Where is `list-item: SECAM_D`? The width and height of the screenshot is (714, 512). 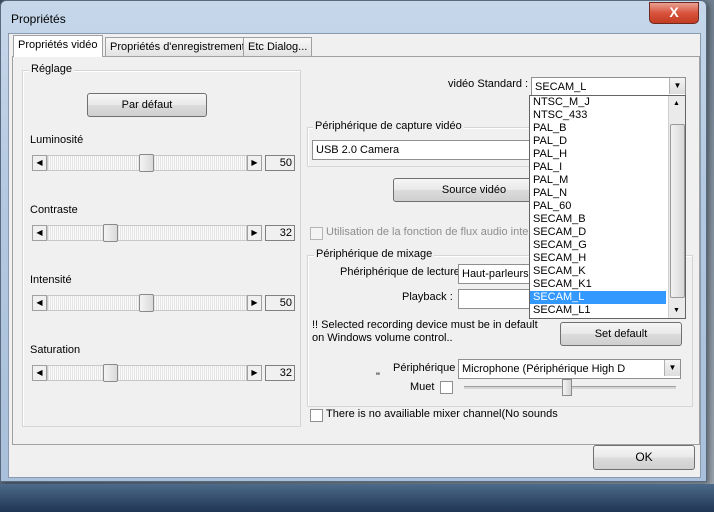
list-item: SECAM_D is located at coordinates (598, 232).